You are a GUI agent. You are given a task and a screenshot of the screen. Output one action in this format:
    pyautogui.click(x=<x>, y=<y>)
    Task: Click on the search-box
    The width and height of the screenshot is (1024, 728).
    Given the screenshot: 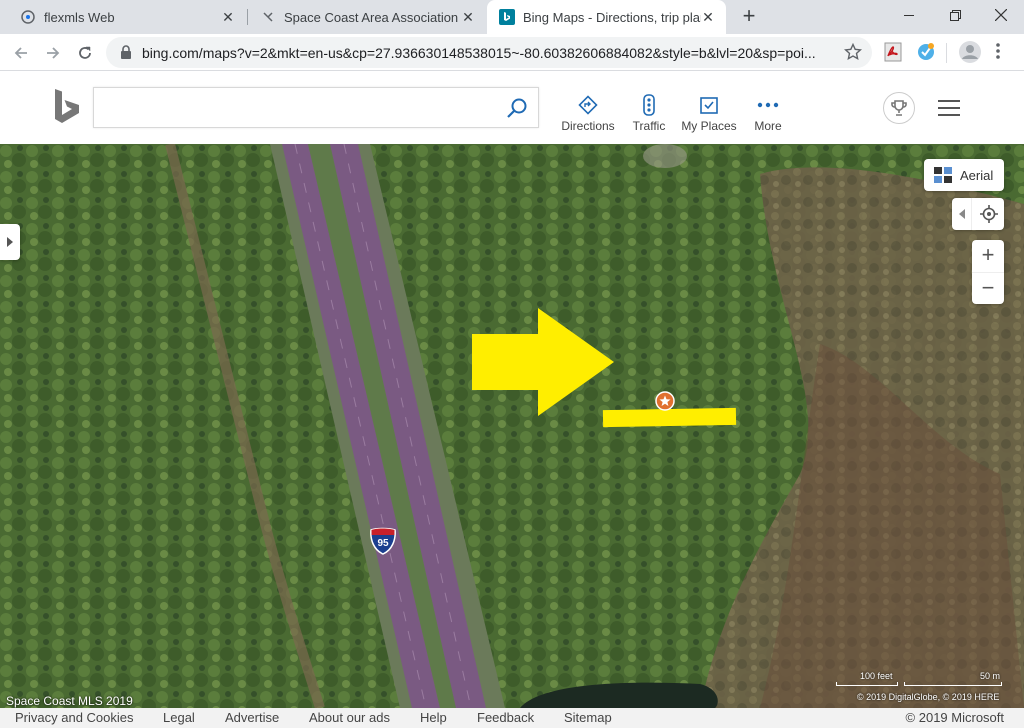 What is the action you would take?
    pyautogui.click(x=316, y=107)
    